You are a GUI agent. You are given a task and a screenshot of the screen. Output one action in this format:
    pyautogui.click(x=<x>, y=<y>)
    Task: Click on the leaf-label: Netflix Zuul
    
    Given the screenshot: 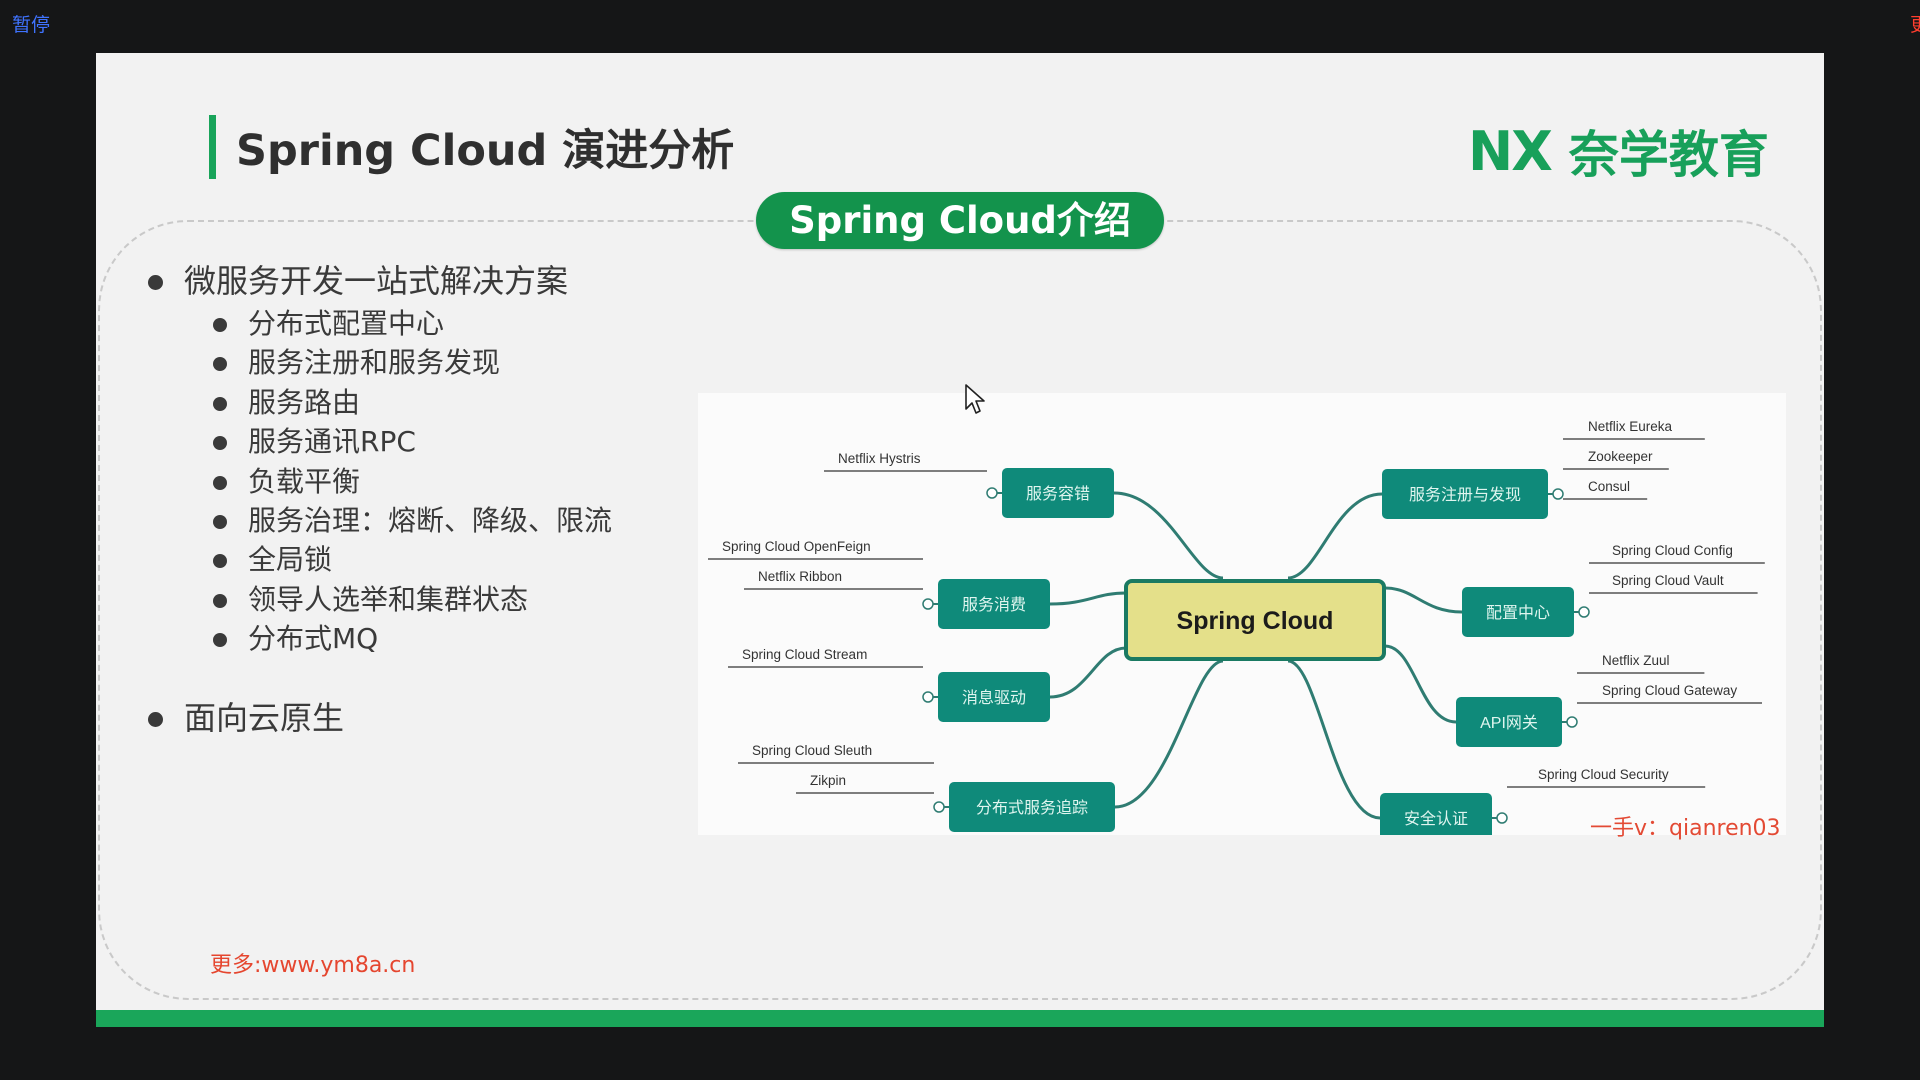 What is the action you would take?
    pyautogui.click(x=1636, y=660)
    